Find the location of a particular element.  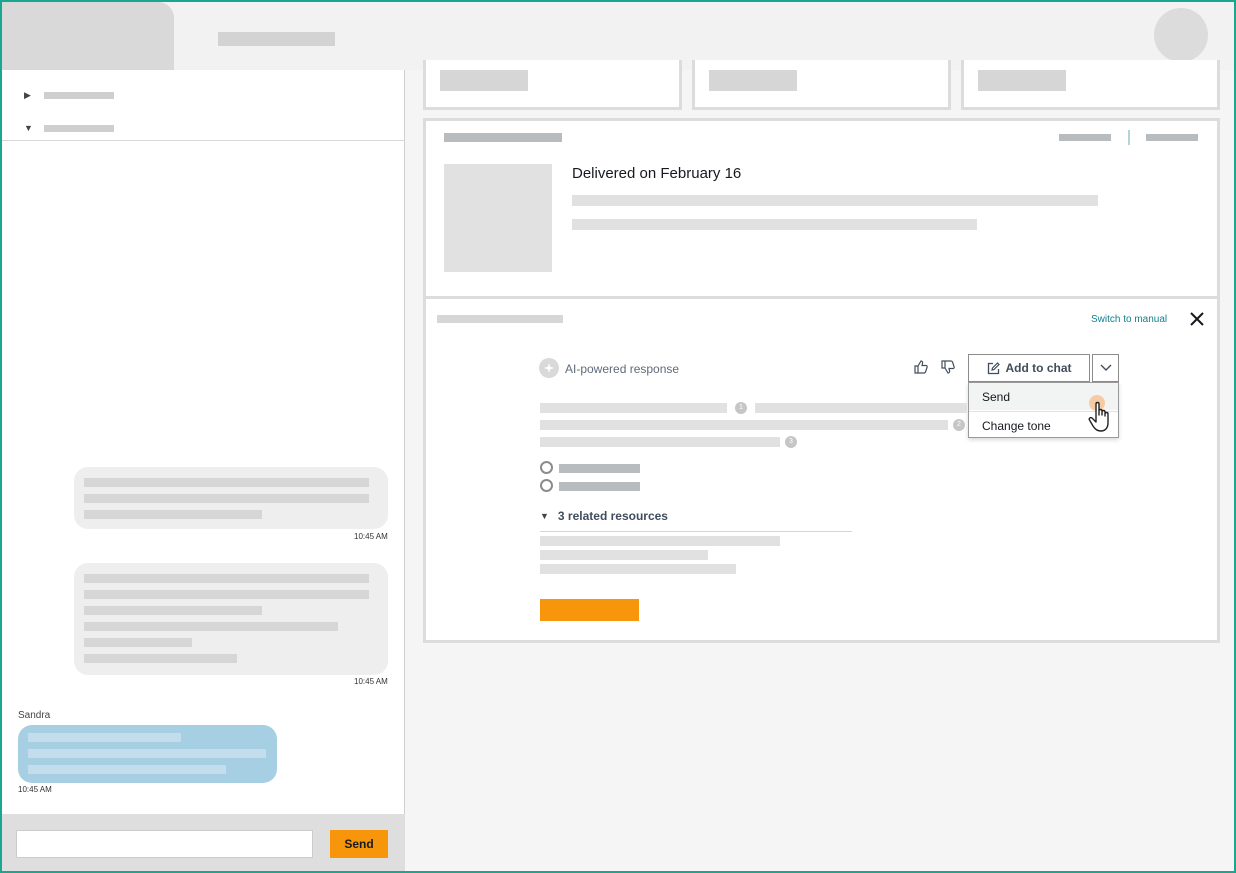

edit-icon is located at coordinates (993, 367).